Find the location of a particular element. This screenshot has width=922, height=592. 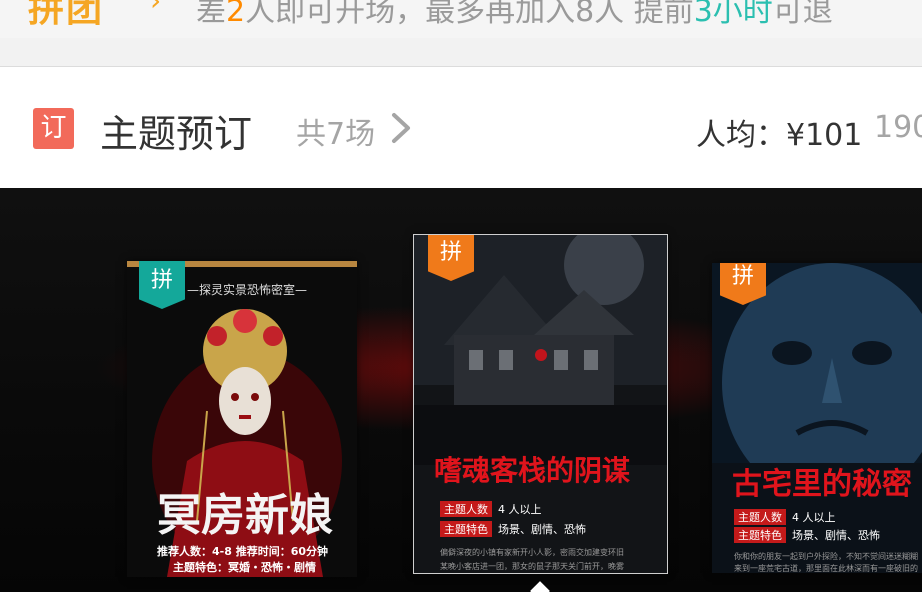

need-count: 2 is located at coordinates (236, 14).